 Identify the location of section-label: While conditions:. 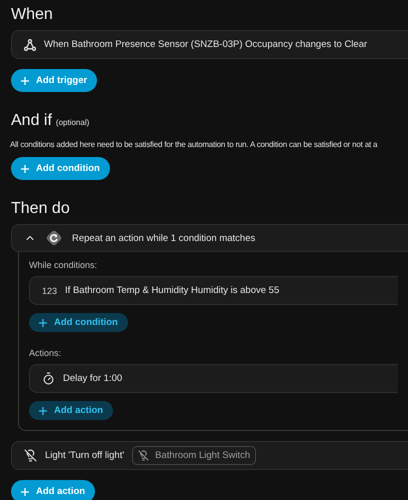
(63, 265).